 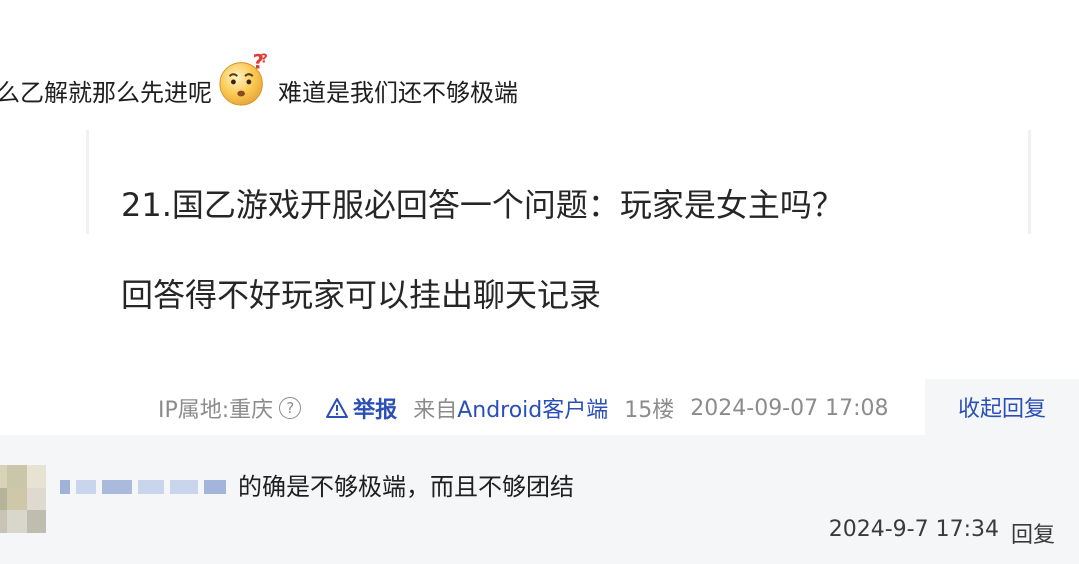 I want to click on client-link: Android客户端, so click(x=532, y=408).